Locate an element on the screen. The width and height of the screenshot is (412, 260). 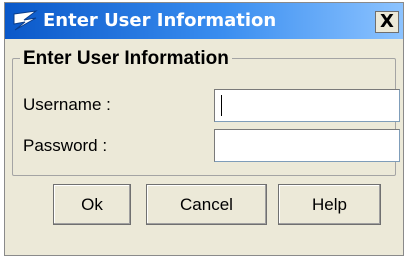
group-title: Enter User Information is located at coordinates (126, 59).